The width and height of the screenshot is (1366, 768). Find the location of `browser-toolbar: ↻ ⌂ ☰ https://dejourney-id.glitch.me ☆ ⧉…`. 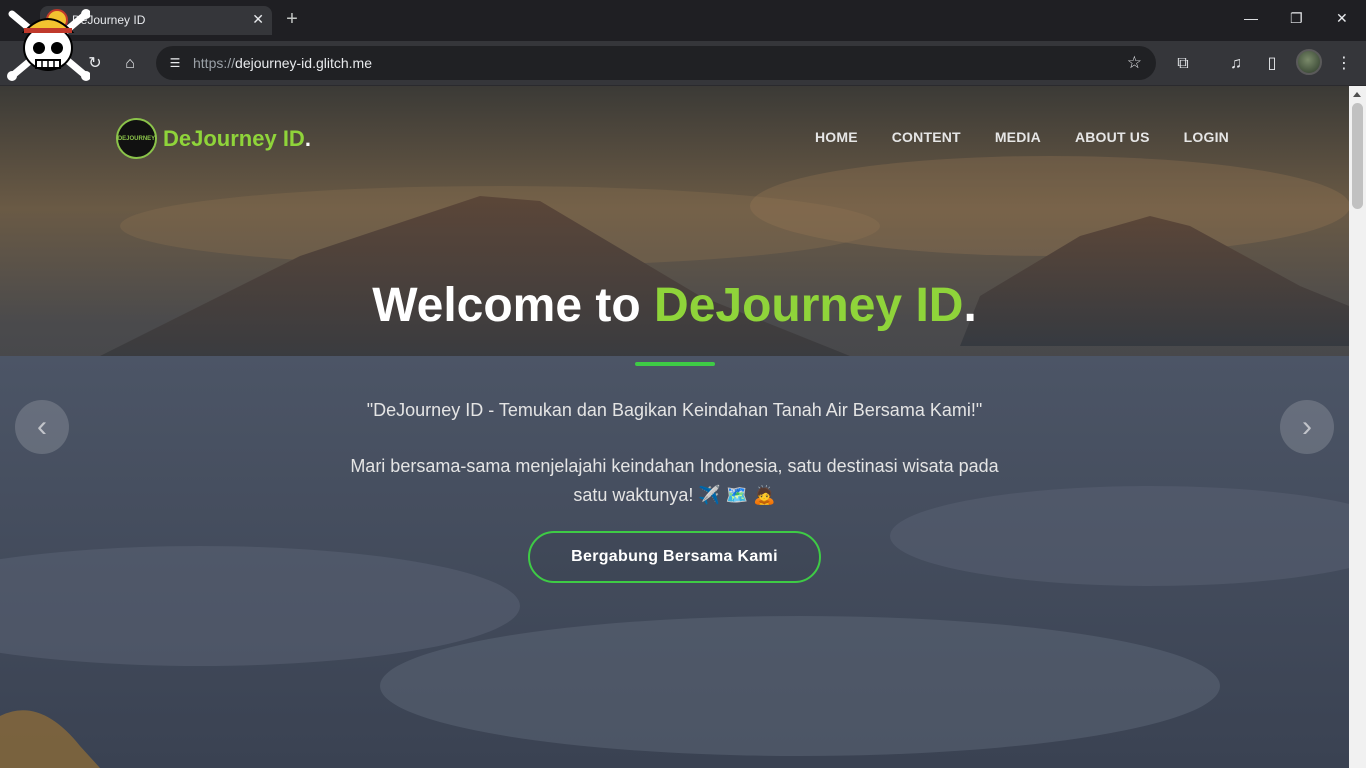

browser-toolbar: ↻ ⌂ ☰ https://dejourney-id.glitch.me ☆ ⧉… is located at coordinates (683, 63).